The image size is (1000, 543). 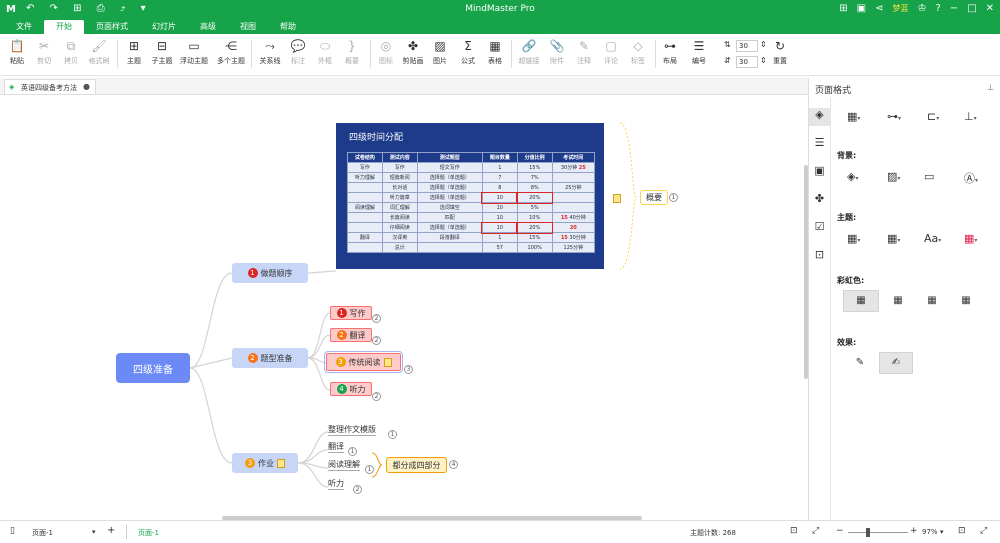 What do you see at coordinates (42, 533) in the screenshot?
I see `page-select: 页面-1` at bounding box center [42, 533].